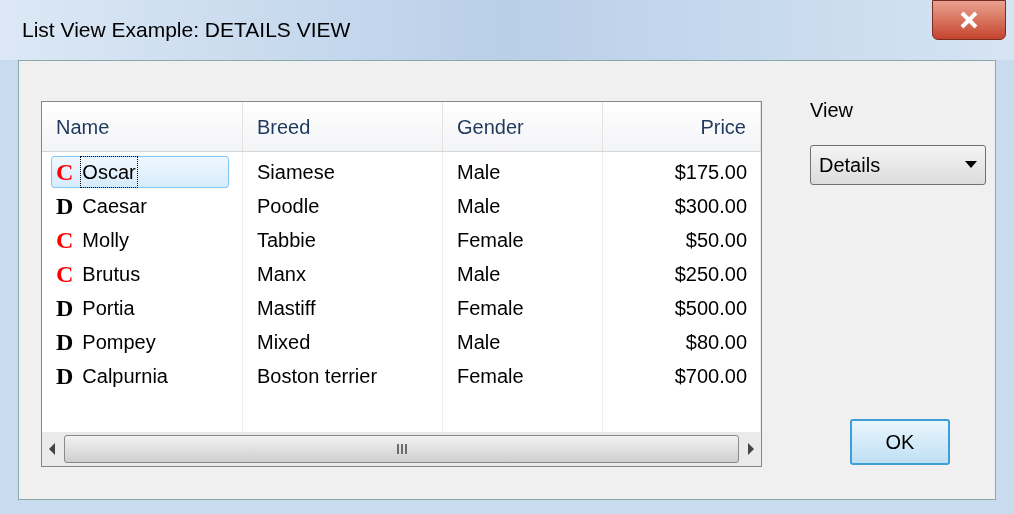  I want to click on scroll-left-icon, so click(52, 449).